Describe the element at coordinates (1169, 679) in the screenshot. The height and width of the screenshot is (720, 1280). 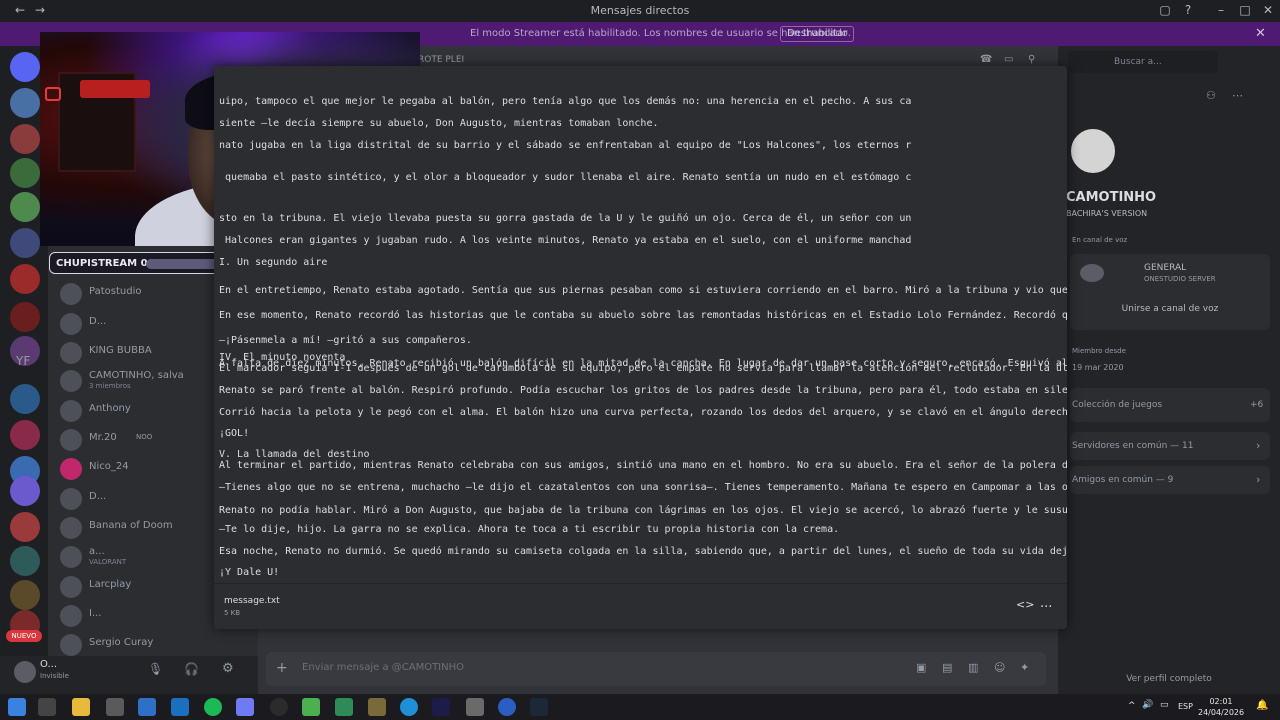
I see `full-profile-link: Ver perfil completo` at that location.